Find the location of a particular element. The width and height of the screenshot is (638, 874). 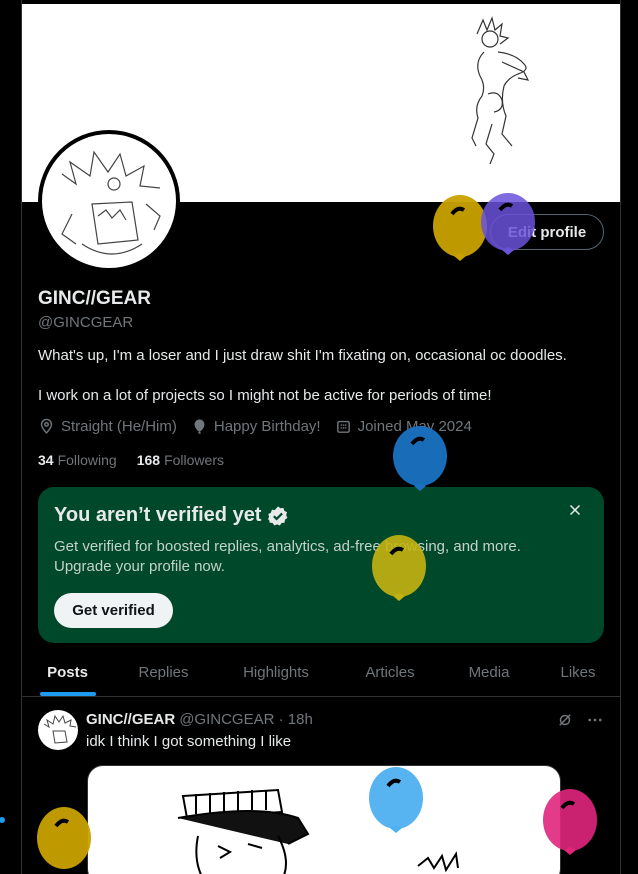

post-avatar-sketch is located at coordinates (60, 729).